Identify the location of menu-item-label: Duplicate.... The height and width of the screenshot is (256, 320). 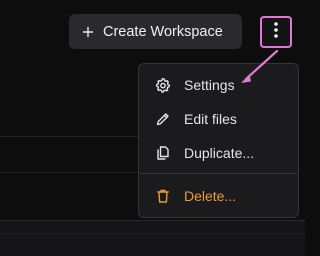
(219, 153).